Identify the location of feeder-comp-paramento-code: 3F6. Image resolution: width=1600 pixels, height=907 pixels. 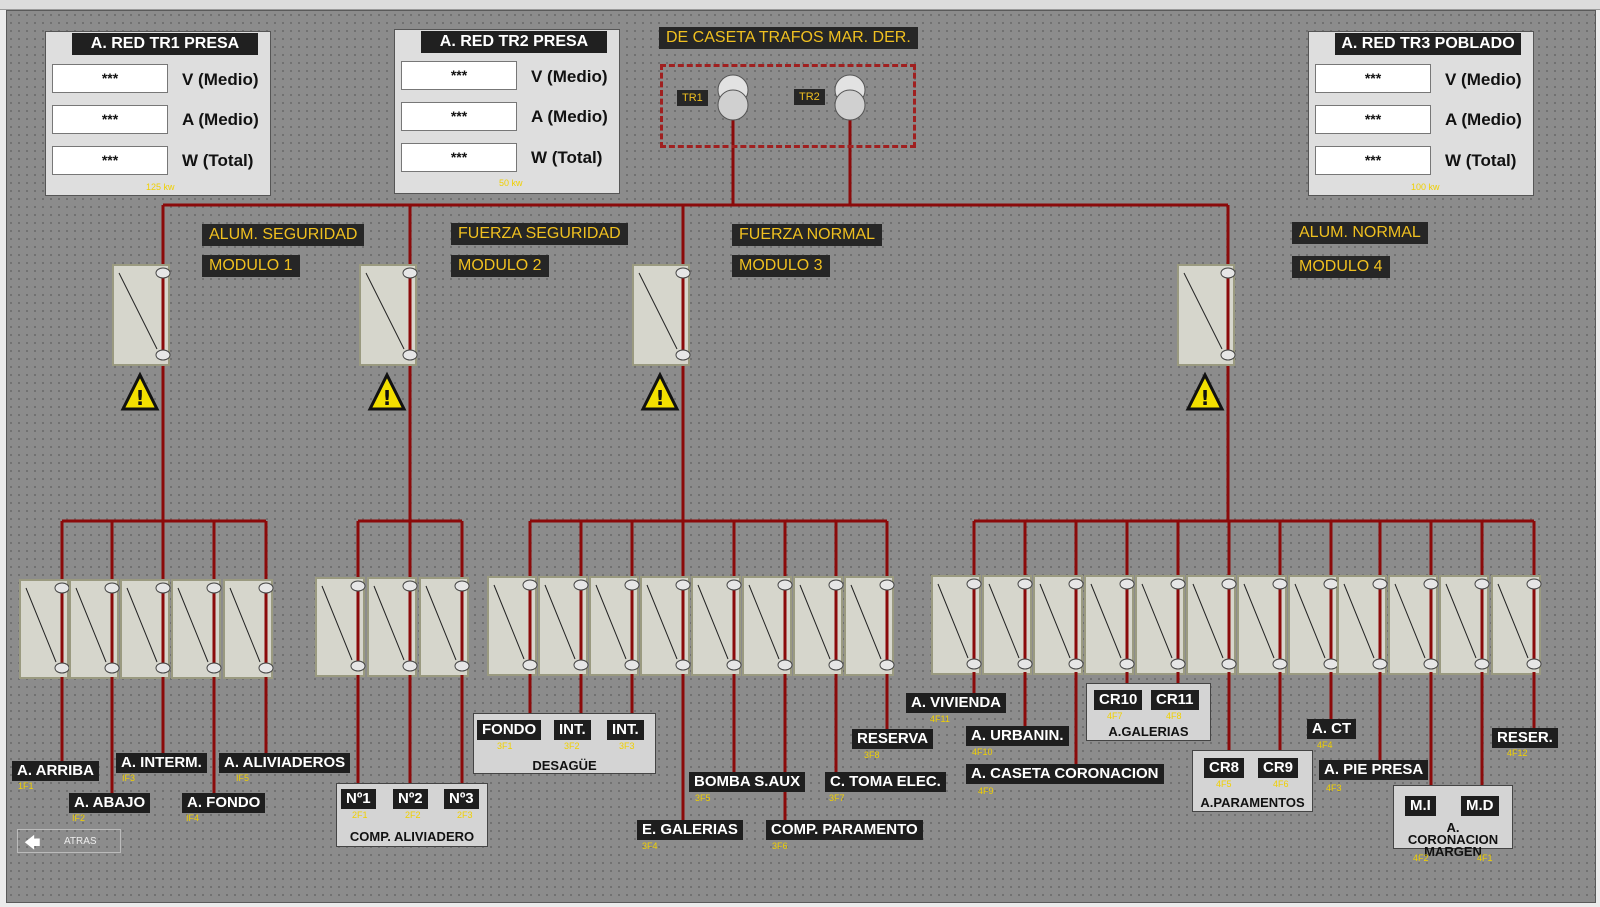
(780, 846).